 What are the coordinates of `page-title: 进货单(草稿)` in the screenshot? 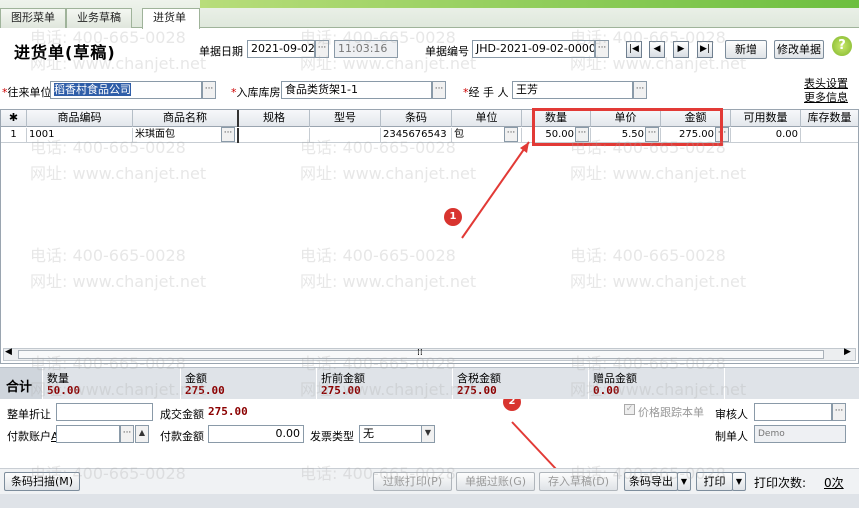 It's located at (65, 52).